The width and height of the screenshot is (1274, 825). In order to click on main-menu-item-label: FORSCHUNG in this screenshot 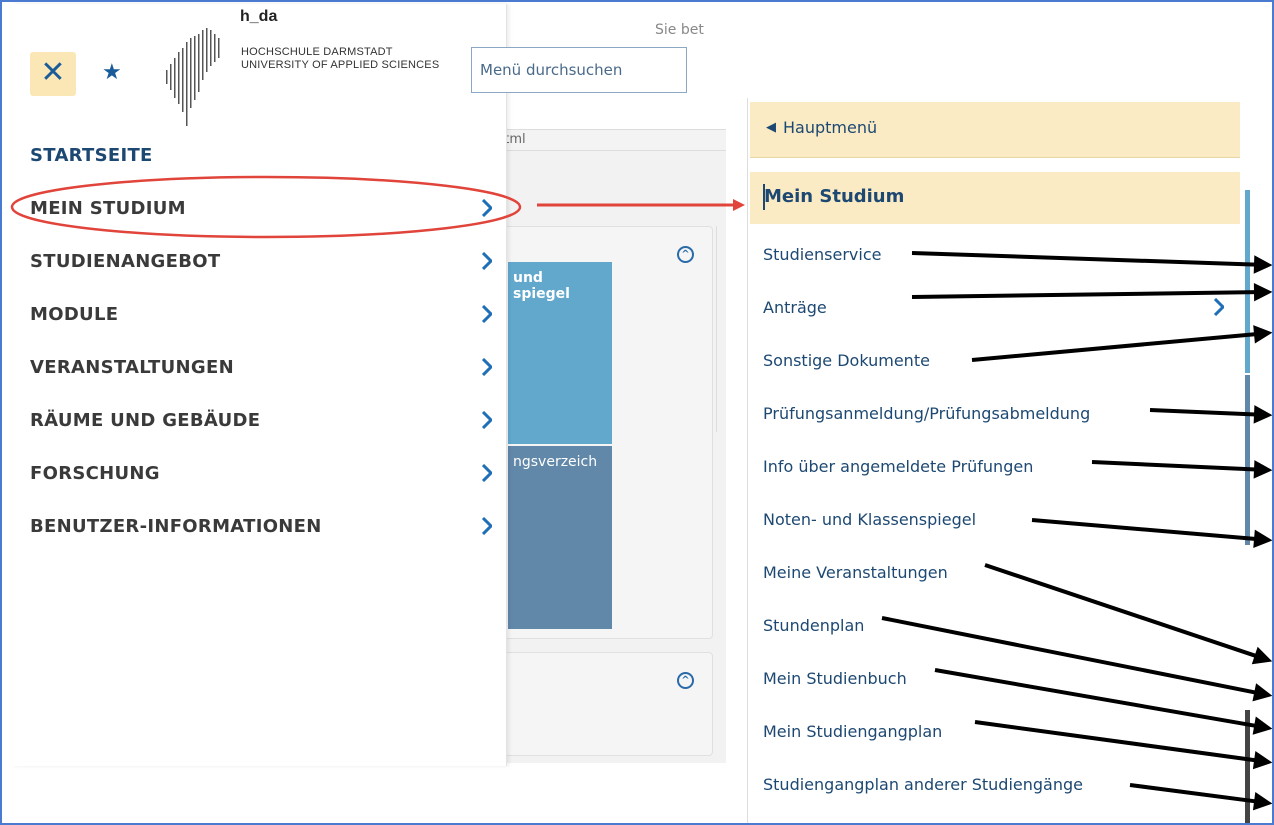, I will do `click(95, 473)`.